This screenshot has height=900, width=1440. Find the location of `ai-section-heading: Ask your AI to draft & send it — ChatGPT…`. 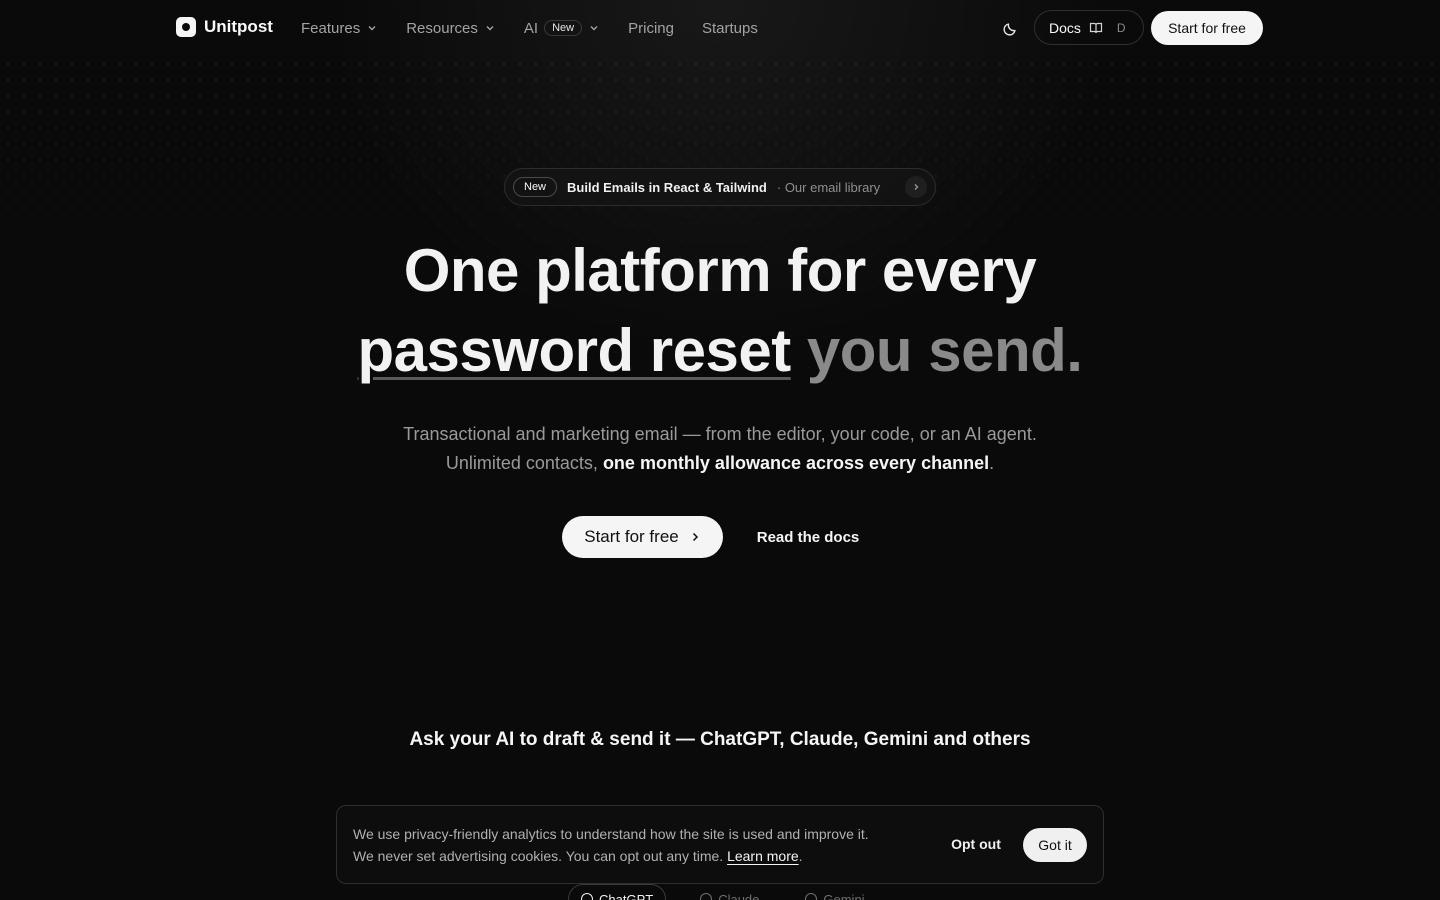

ai-section-heading: Ask your AI to draft & send it — ChatGPT… is located at coordinates (720, 739).